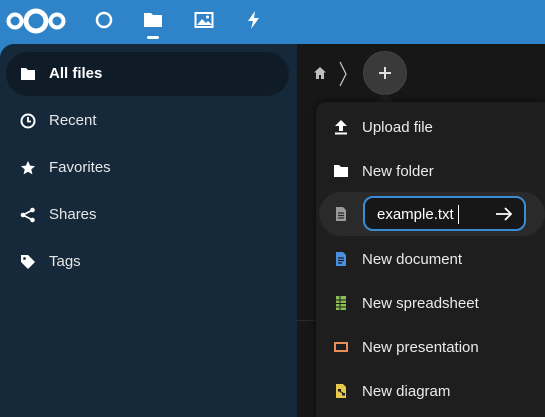 The width and height of the screenshot is (545, 417). What do you see at coordinates (28, 262) in the screenshot?
I see `tag-icon` at bounding box center [28, 262].